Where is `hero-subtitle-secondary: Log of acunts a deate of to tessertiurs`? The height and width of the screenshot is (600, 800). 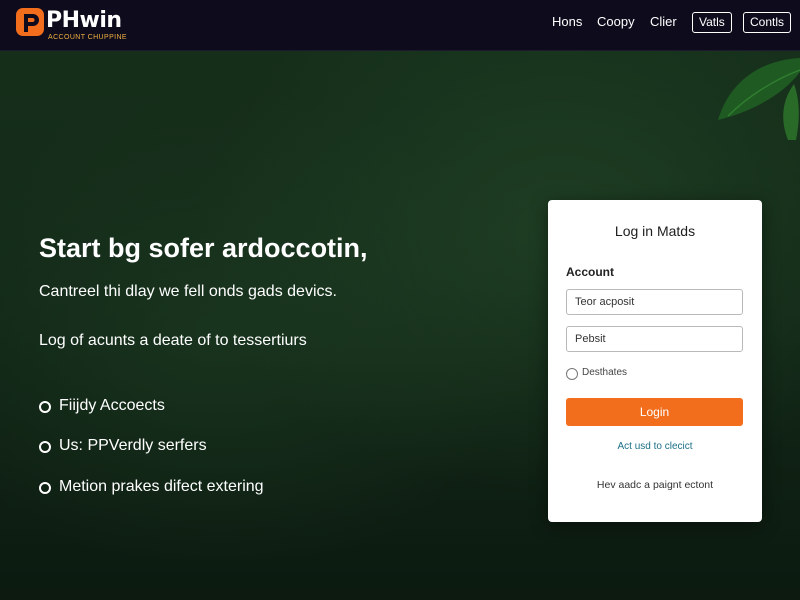
hero-subtitle-secondary: Log of acunts a deate of to tessertiurs is located at coordinates (173, 340).